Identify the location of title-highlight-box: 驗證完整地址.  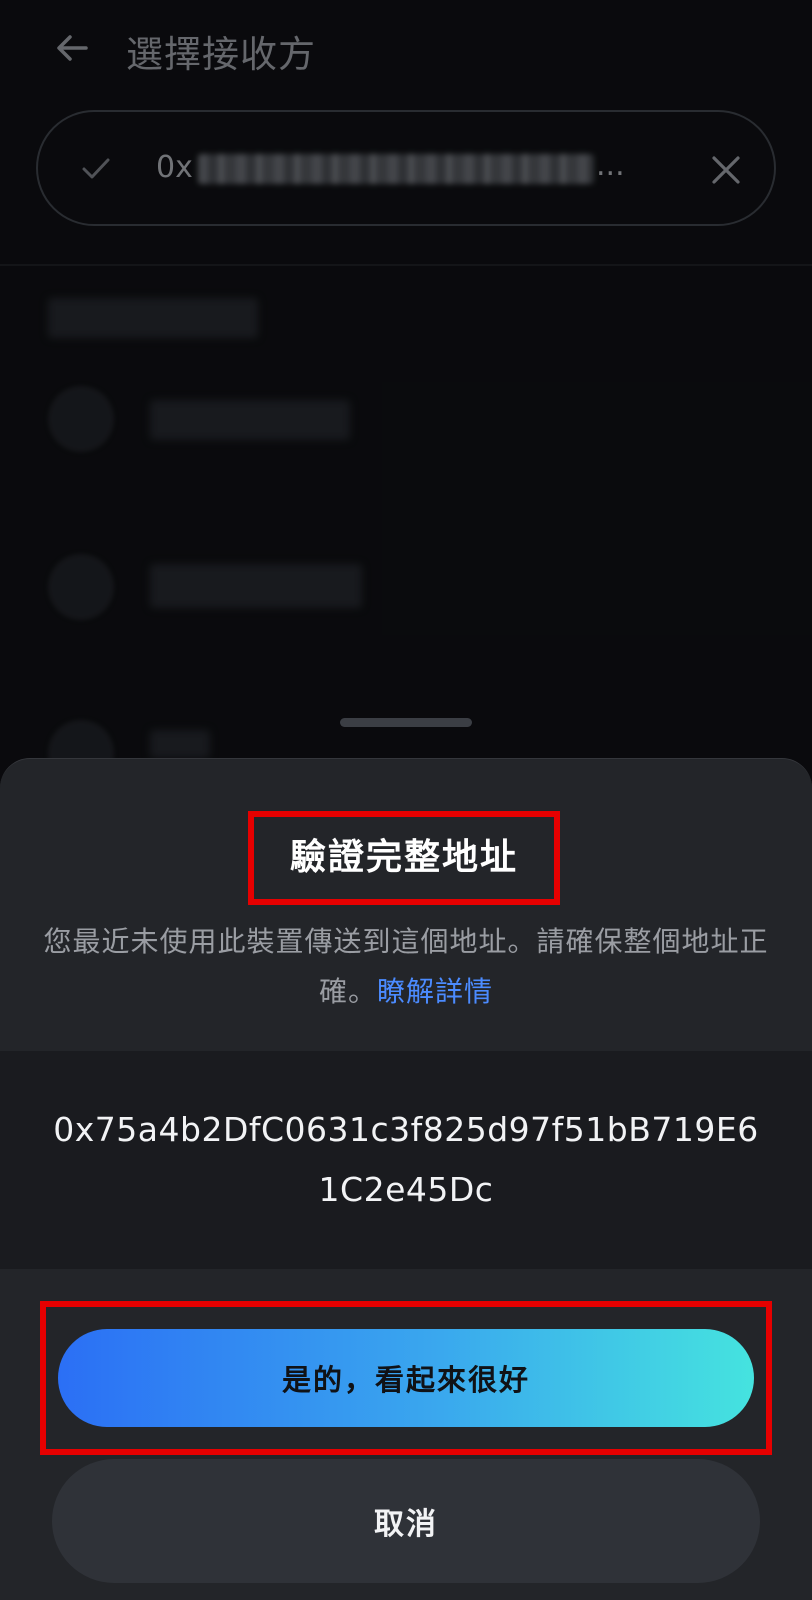
(404, 858).